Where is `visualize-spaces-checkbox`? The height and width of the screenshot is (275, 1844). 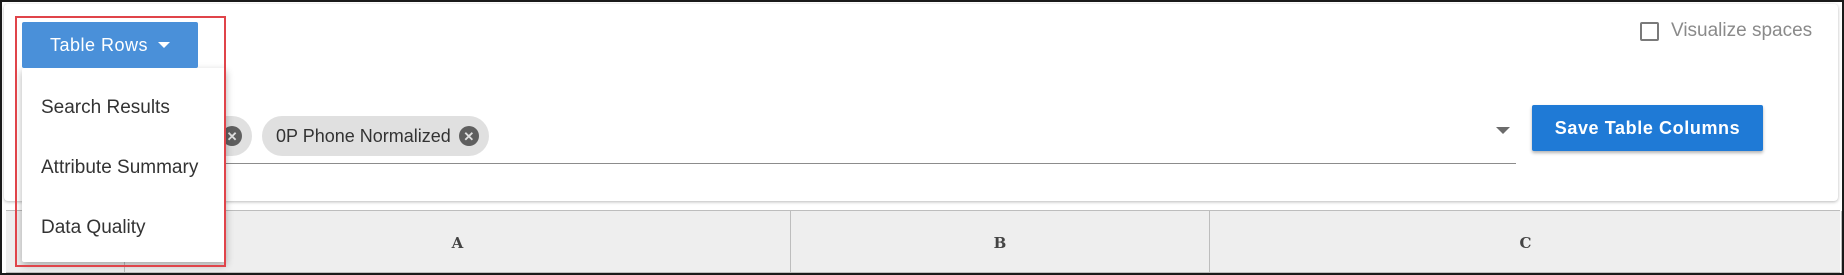
visualize-spaces-checkbox is located at coordinates (1649, 31).